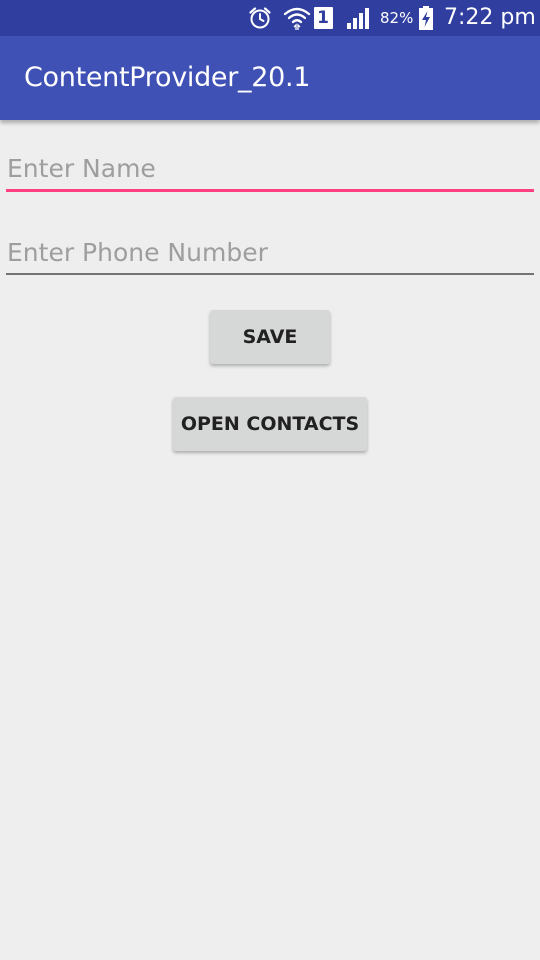 This screenshot has width=540, height=960. I want to click on signal-icon, so click(359, 18).